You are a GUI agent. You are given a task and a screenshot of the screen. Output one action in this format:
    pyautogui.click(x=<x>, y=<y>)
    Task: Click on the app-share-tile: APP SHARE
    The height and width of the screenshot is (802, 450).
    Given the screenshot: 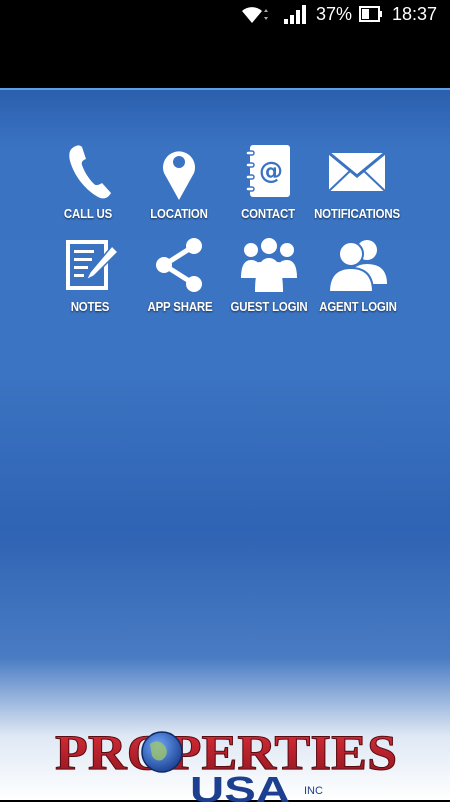 What is the action you would take?
    pyautogui.click(x=180, y=281)
    